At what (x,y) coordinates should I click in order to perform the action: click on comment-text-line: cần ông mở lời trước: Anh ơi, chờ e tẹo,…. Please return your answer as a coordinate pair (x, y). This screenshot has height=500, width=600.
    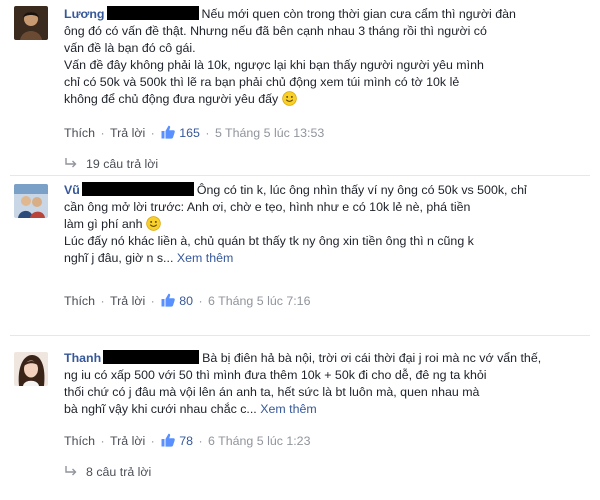
    Looking at the image, I should click on (267, 207).